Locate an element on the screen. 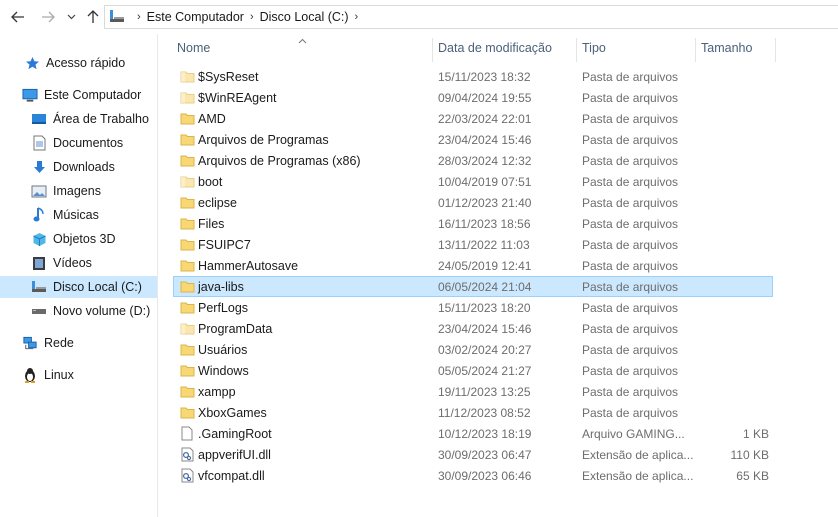 This screenshot has height=517, width=838. file-date: 06/05/2024 21:04 is located at coordinates (485, 286).